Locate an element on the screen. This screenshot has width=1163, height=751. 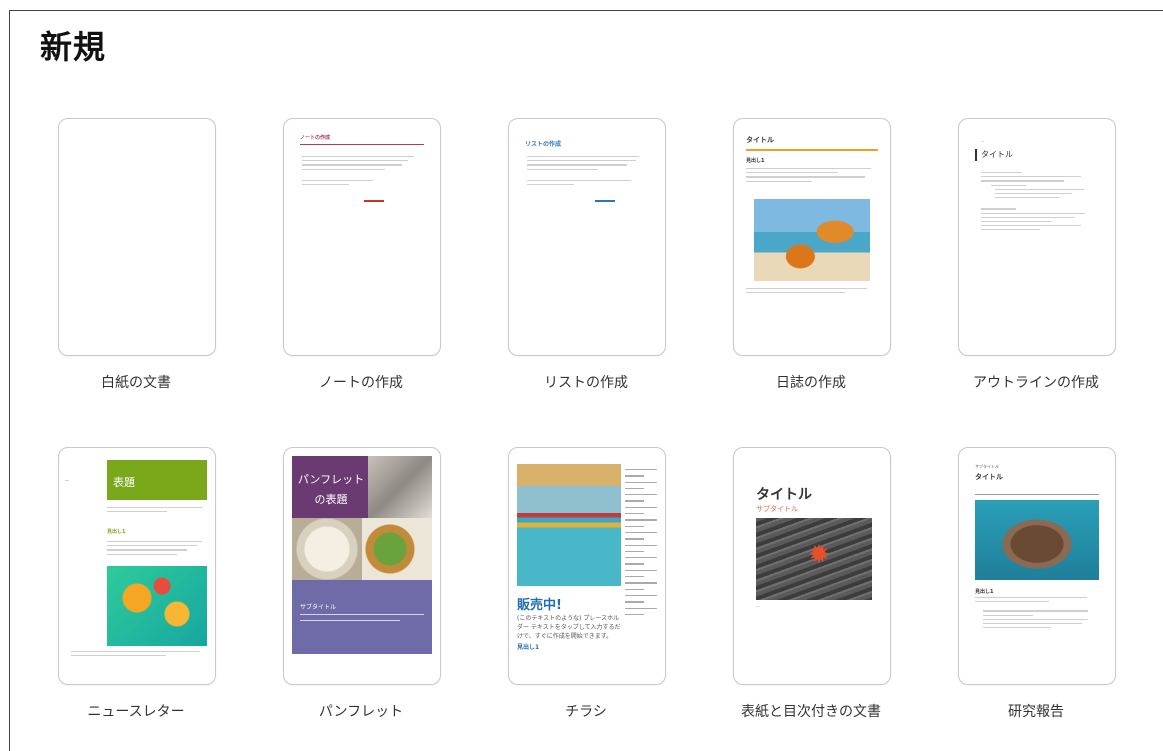
template-label-research: 研究報告 is located at coordinates (1036, 712).